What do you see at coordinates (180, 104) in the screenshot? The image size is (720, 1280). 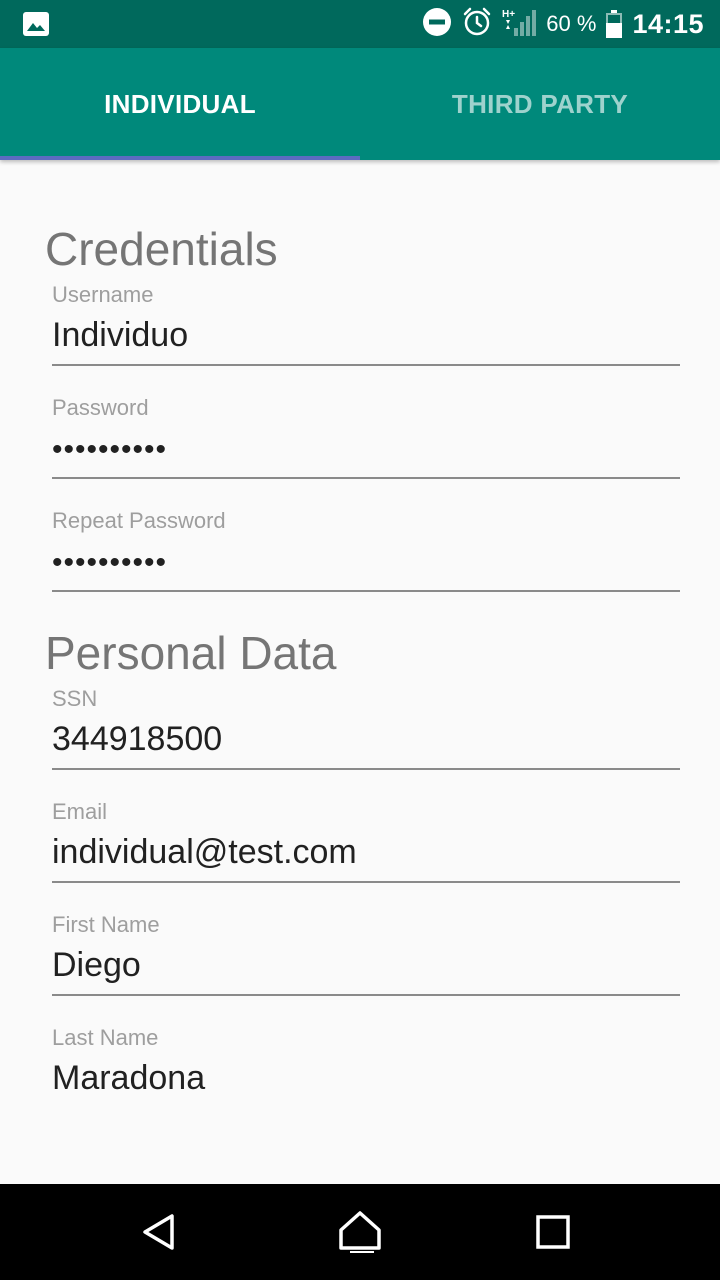 I see `tab-individual: INDIVIDUAL` at bounding box center [180, 104].